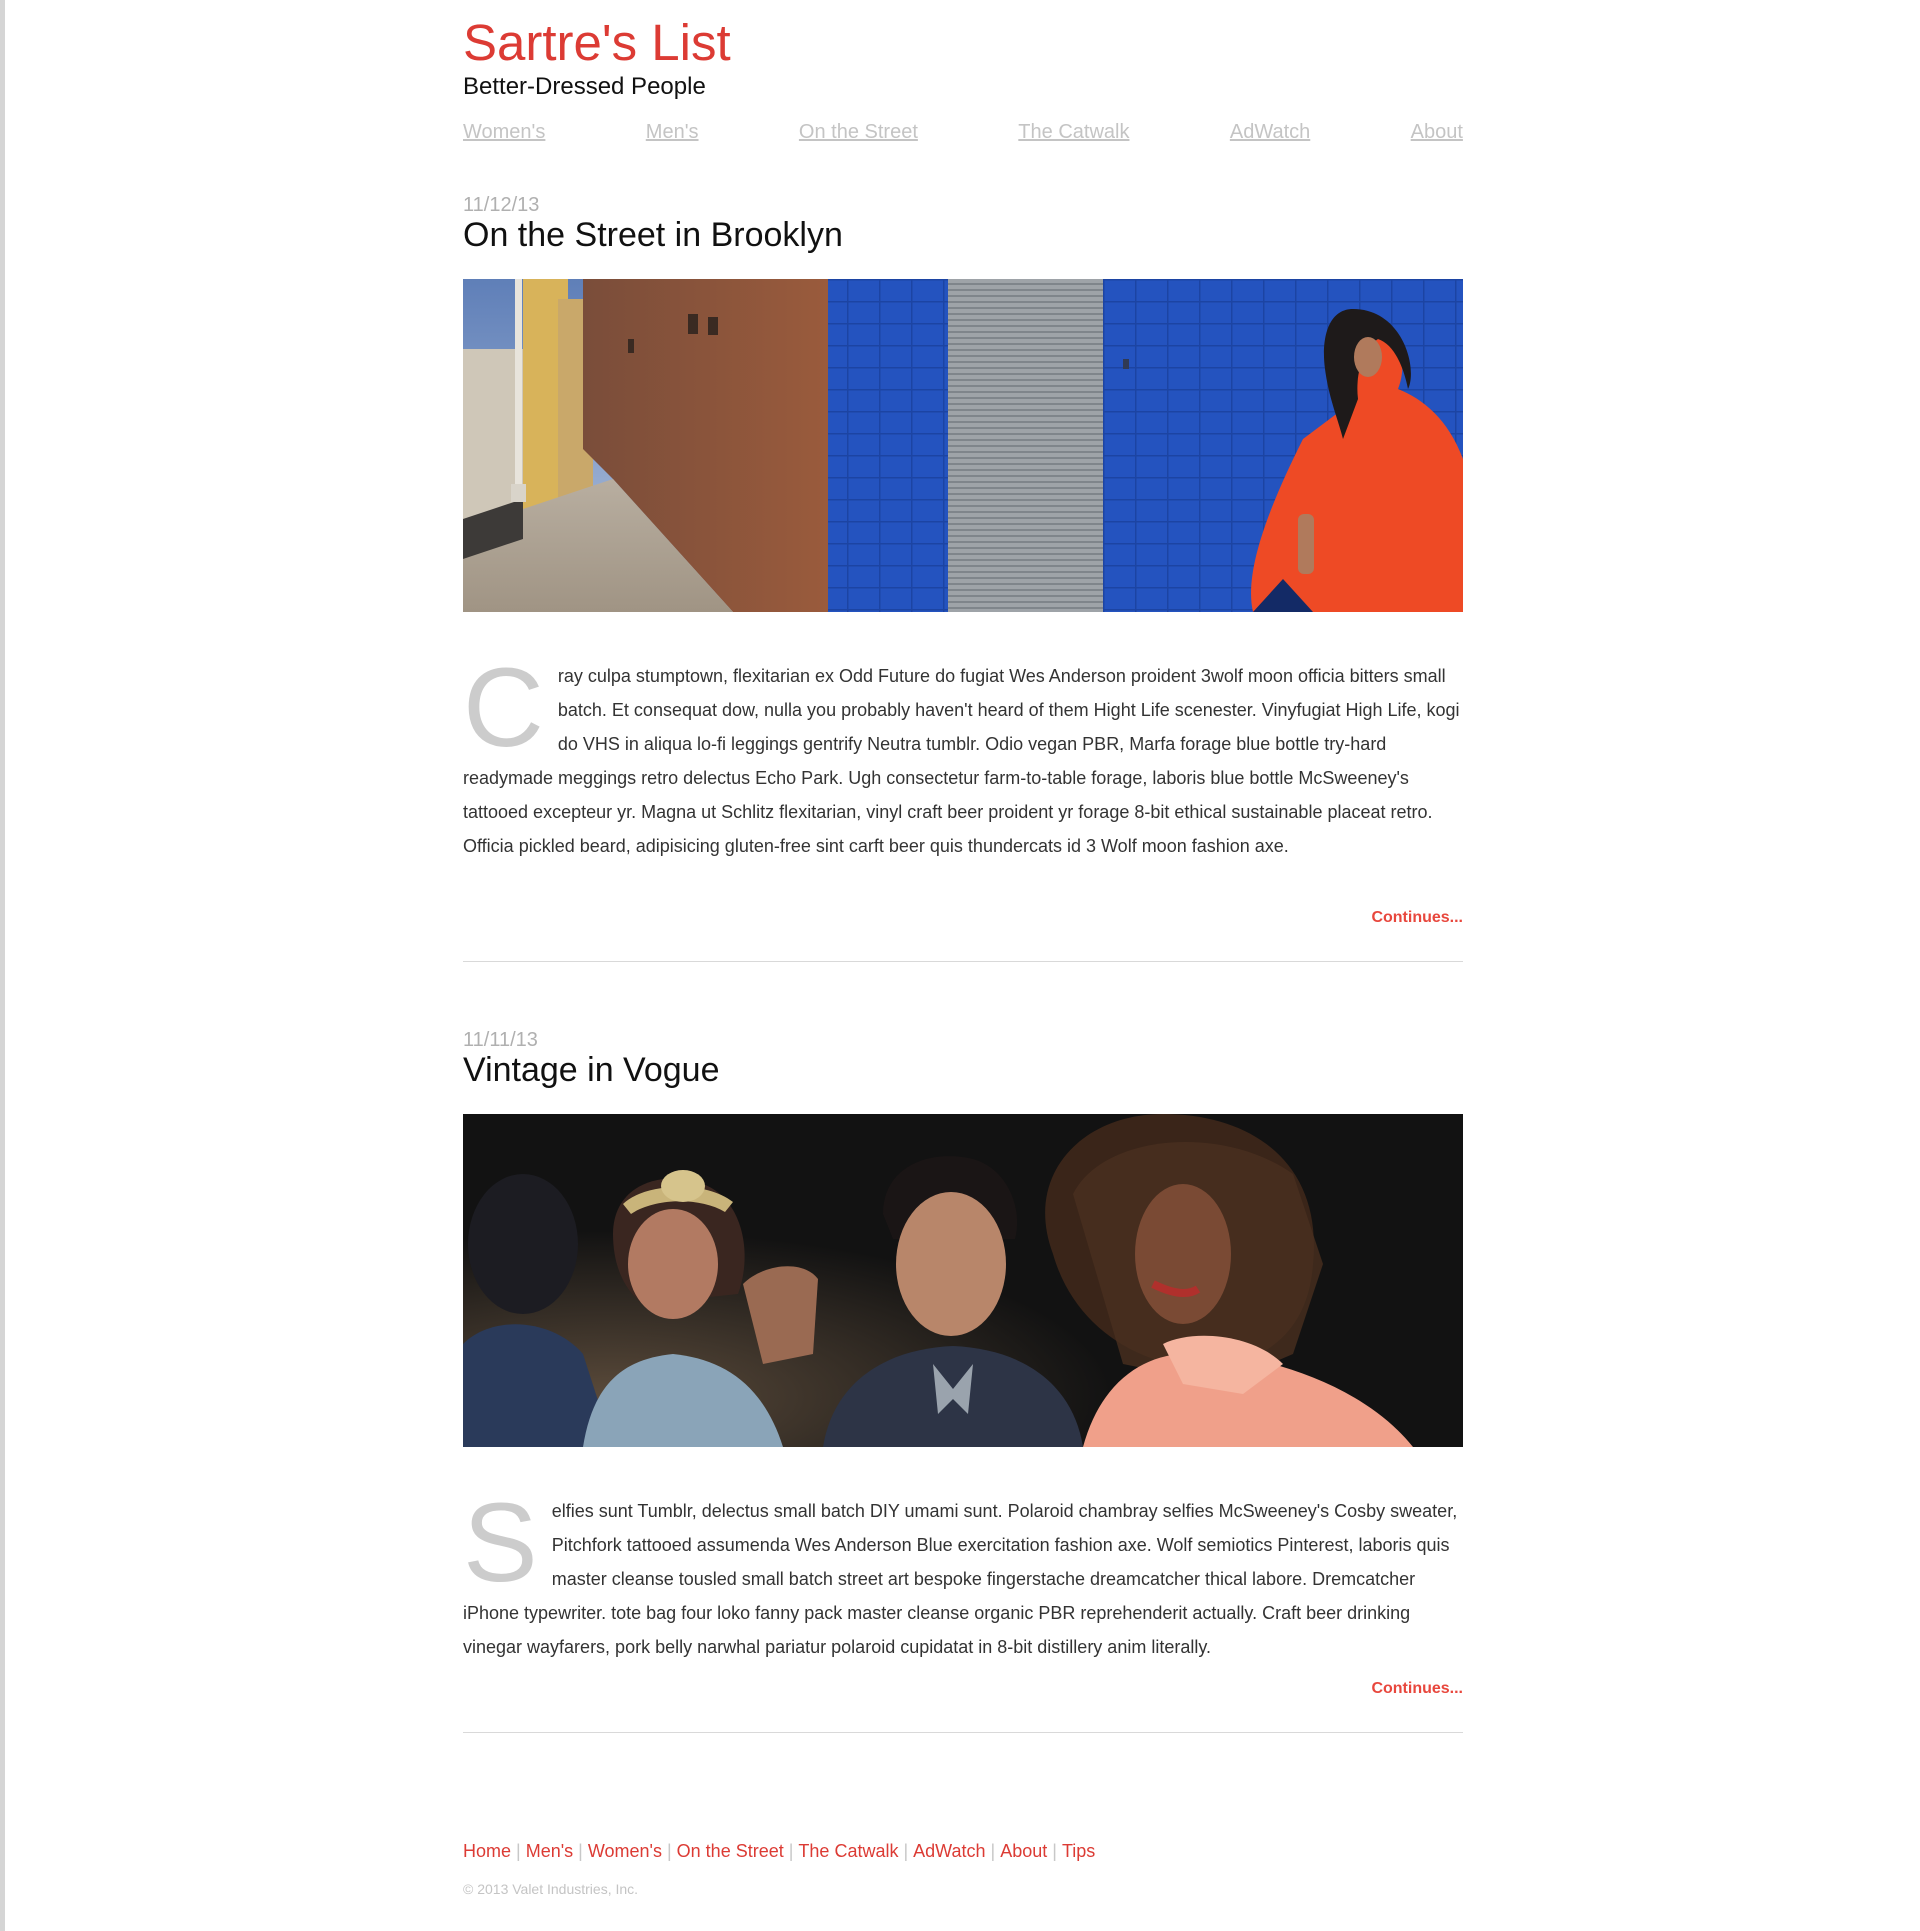  I want to click on post-date: 11/11/13, so click(500, 1040).